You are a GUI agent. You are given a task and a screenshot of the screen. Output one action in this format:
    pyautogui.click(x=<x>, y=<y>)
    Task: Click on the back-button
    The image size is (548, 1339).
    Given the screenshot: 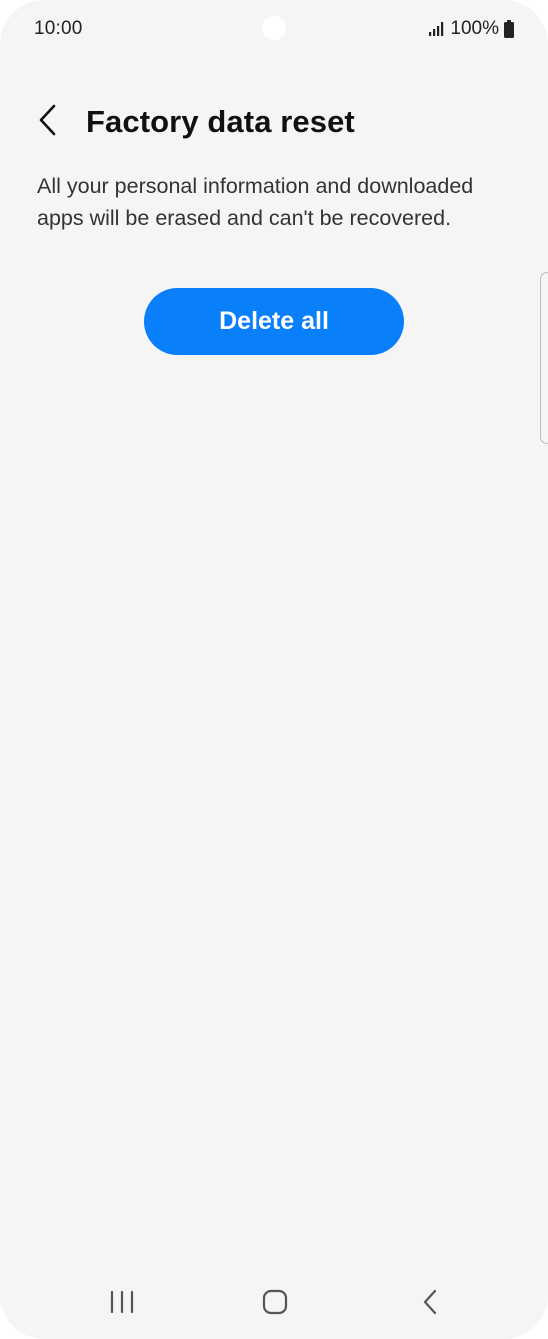 What is the action you would take?
    pyautogui.click(x=48, y=122)
    